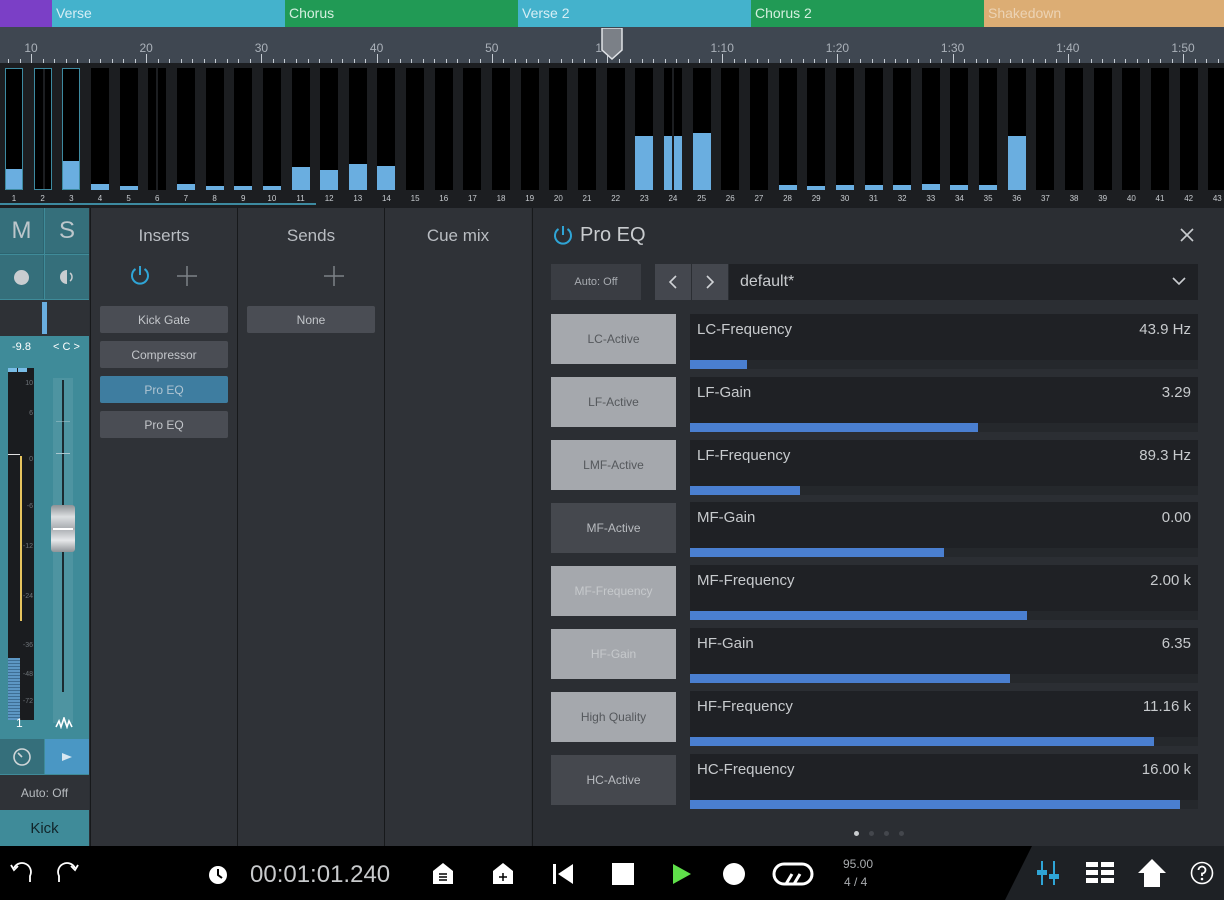 Image resolution: width=1224 pixels, height=900 pixels. Describe the element at coordinates (503, 874) in the screenshot. I see `add-marker-icon` at that location.